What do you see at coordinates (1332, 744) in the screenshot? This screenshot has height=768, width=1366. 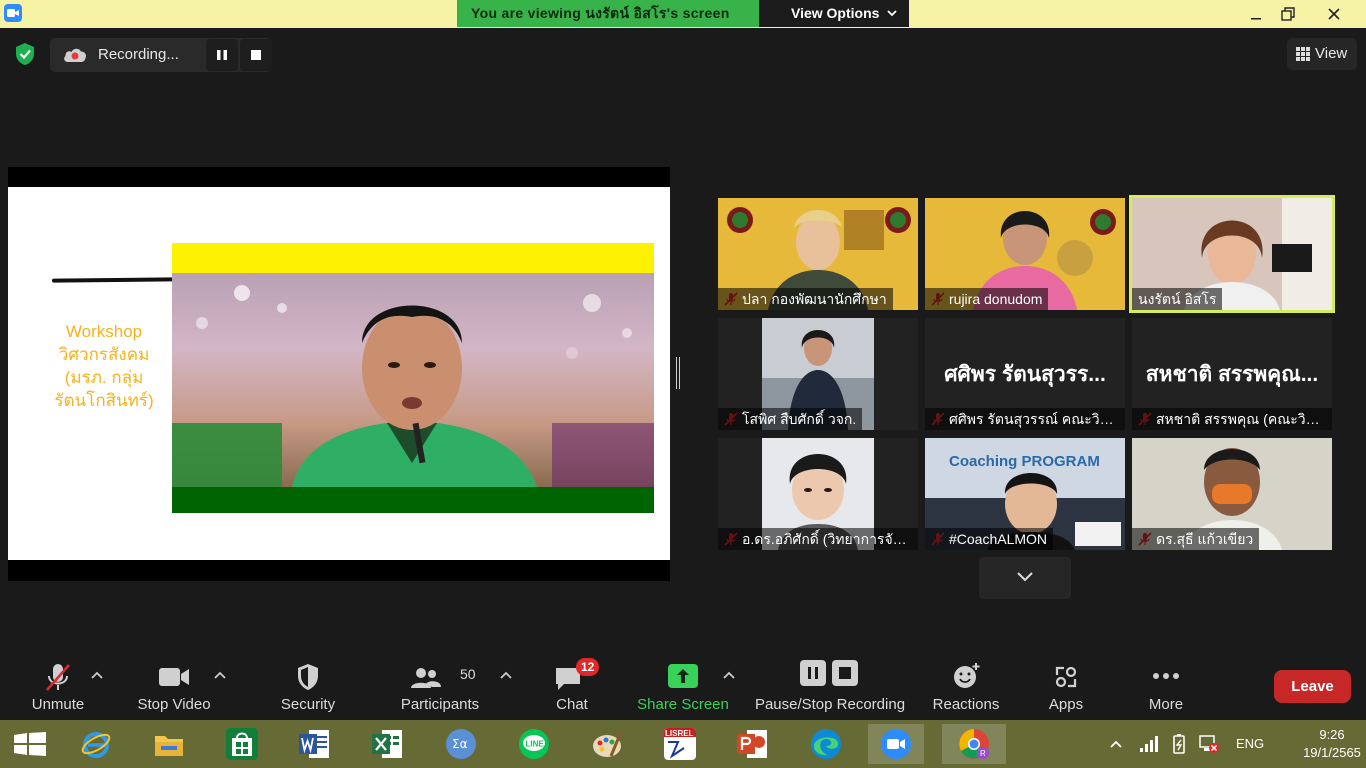 I see `taskbar-clock: 9:26 19/1/2565` at bounding box center [1332, 744].